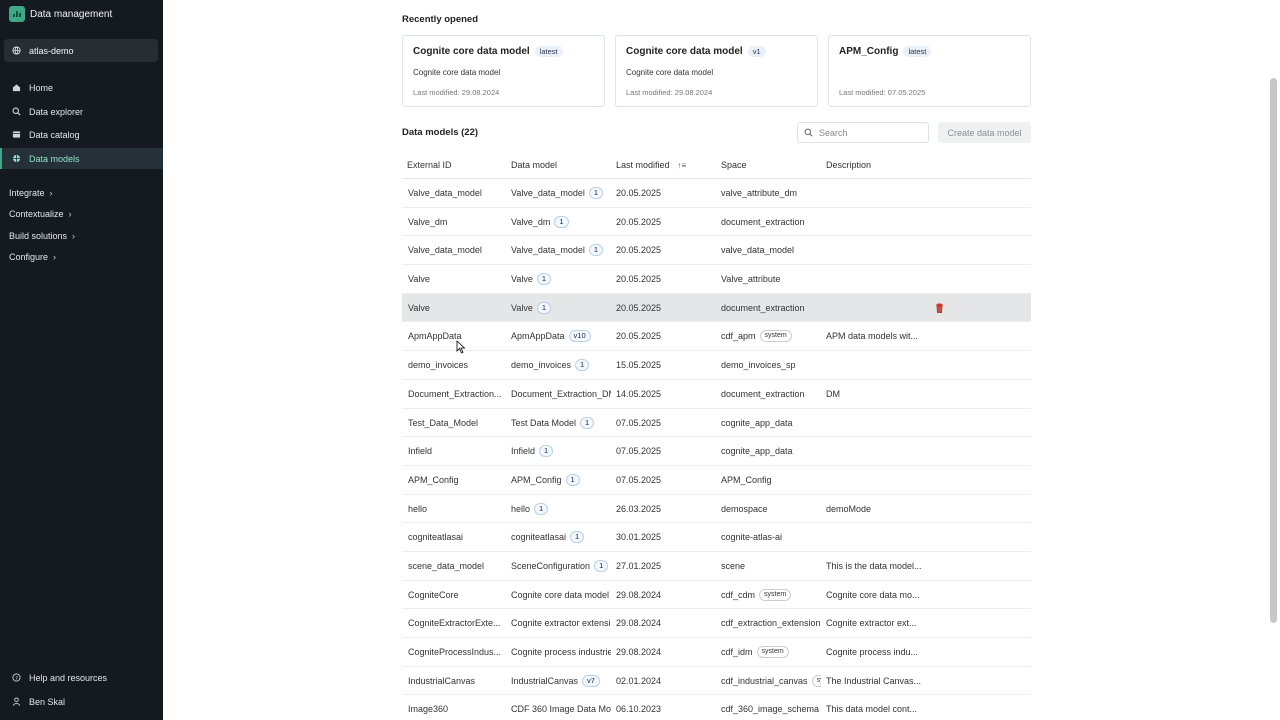 The height and width of the screenshot is (720, 1280). What do you see at coordinates (561, 393) in the screenshot?
I see `cell-data-model: Document_Extraction_DM` at bounding box center [561, 393].